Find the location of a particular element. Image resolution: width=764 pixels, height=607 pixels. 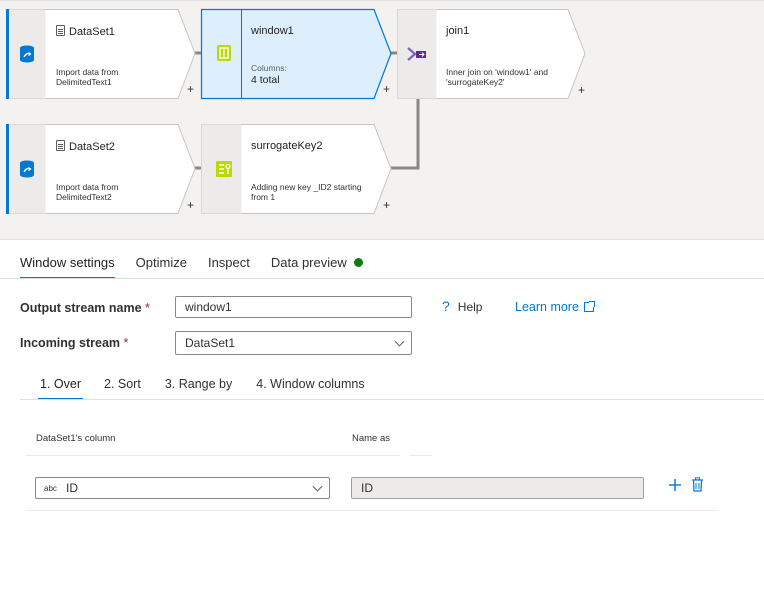

add-row-button is located at coordinates (675, 485).